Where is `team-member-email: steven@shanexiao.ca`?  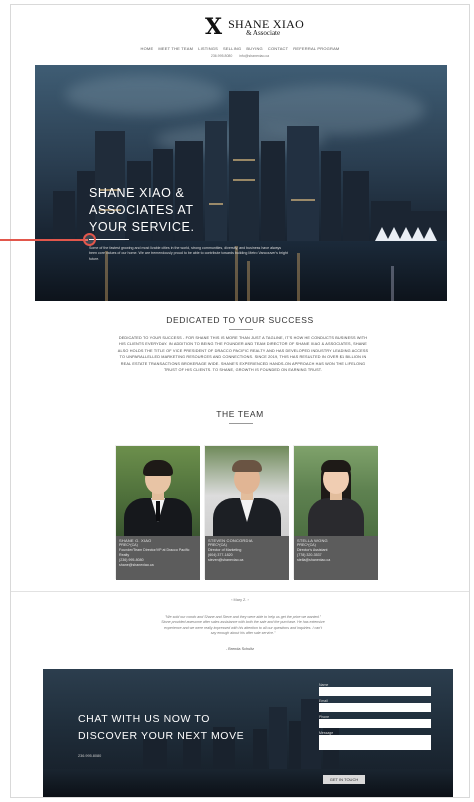
team-member-email: steven@shanexiao.ca is located at coordinates (247, 560).